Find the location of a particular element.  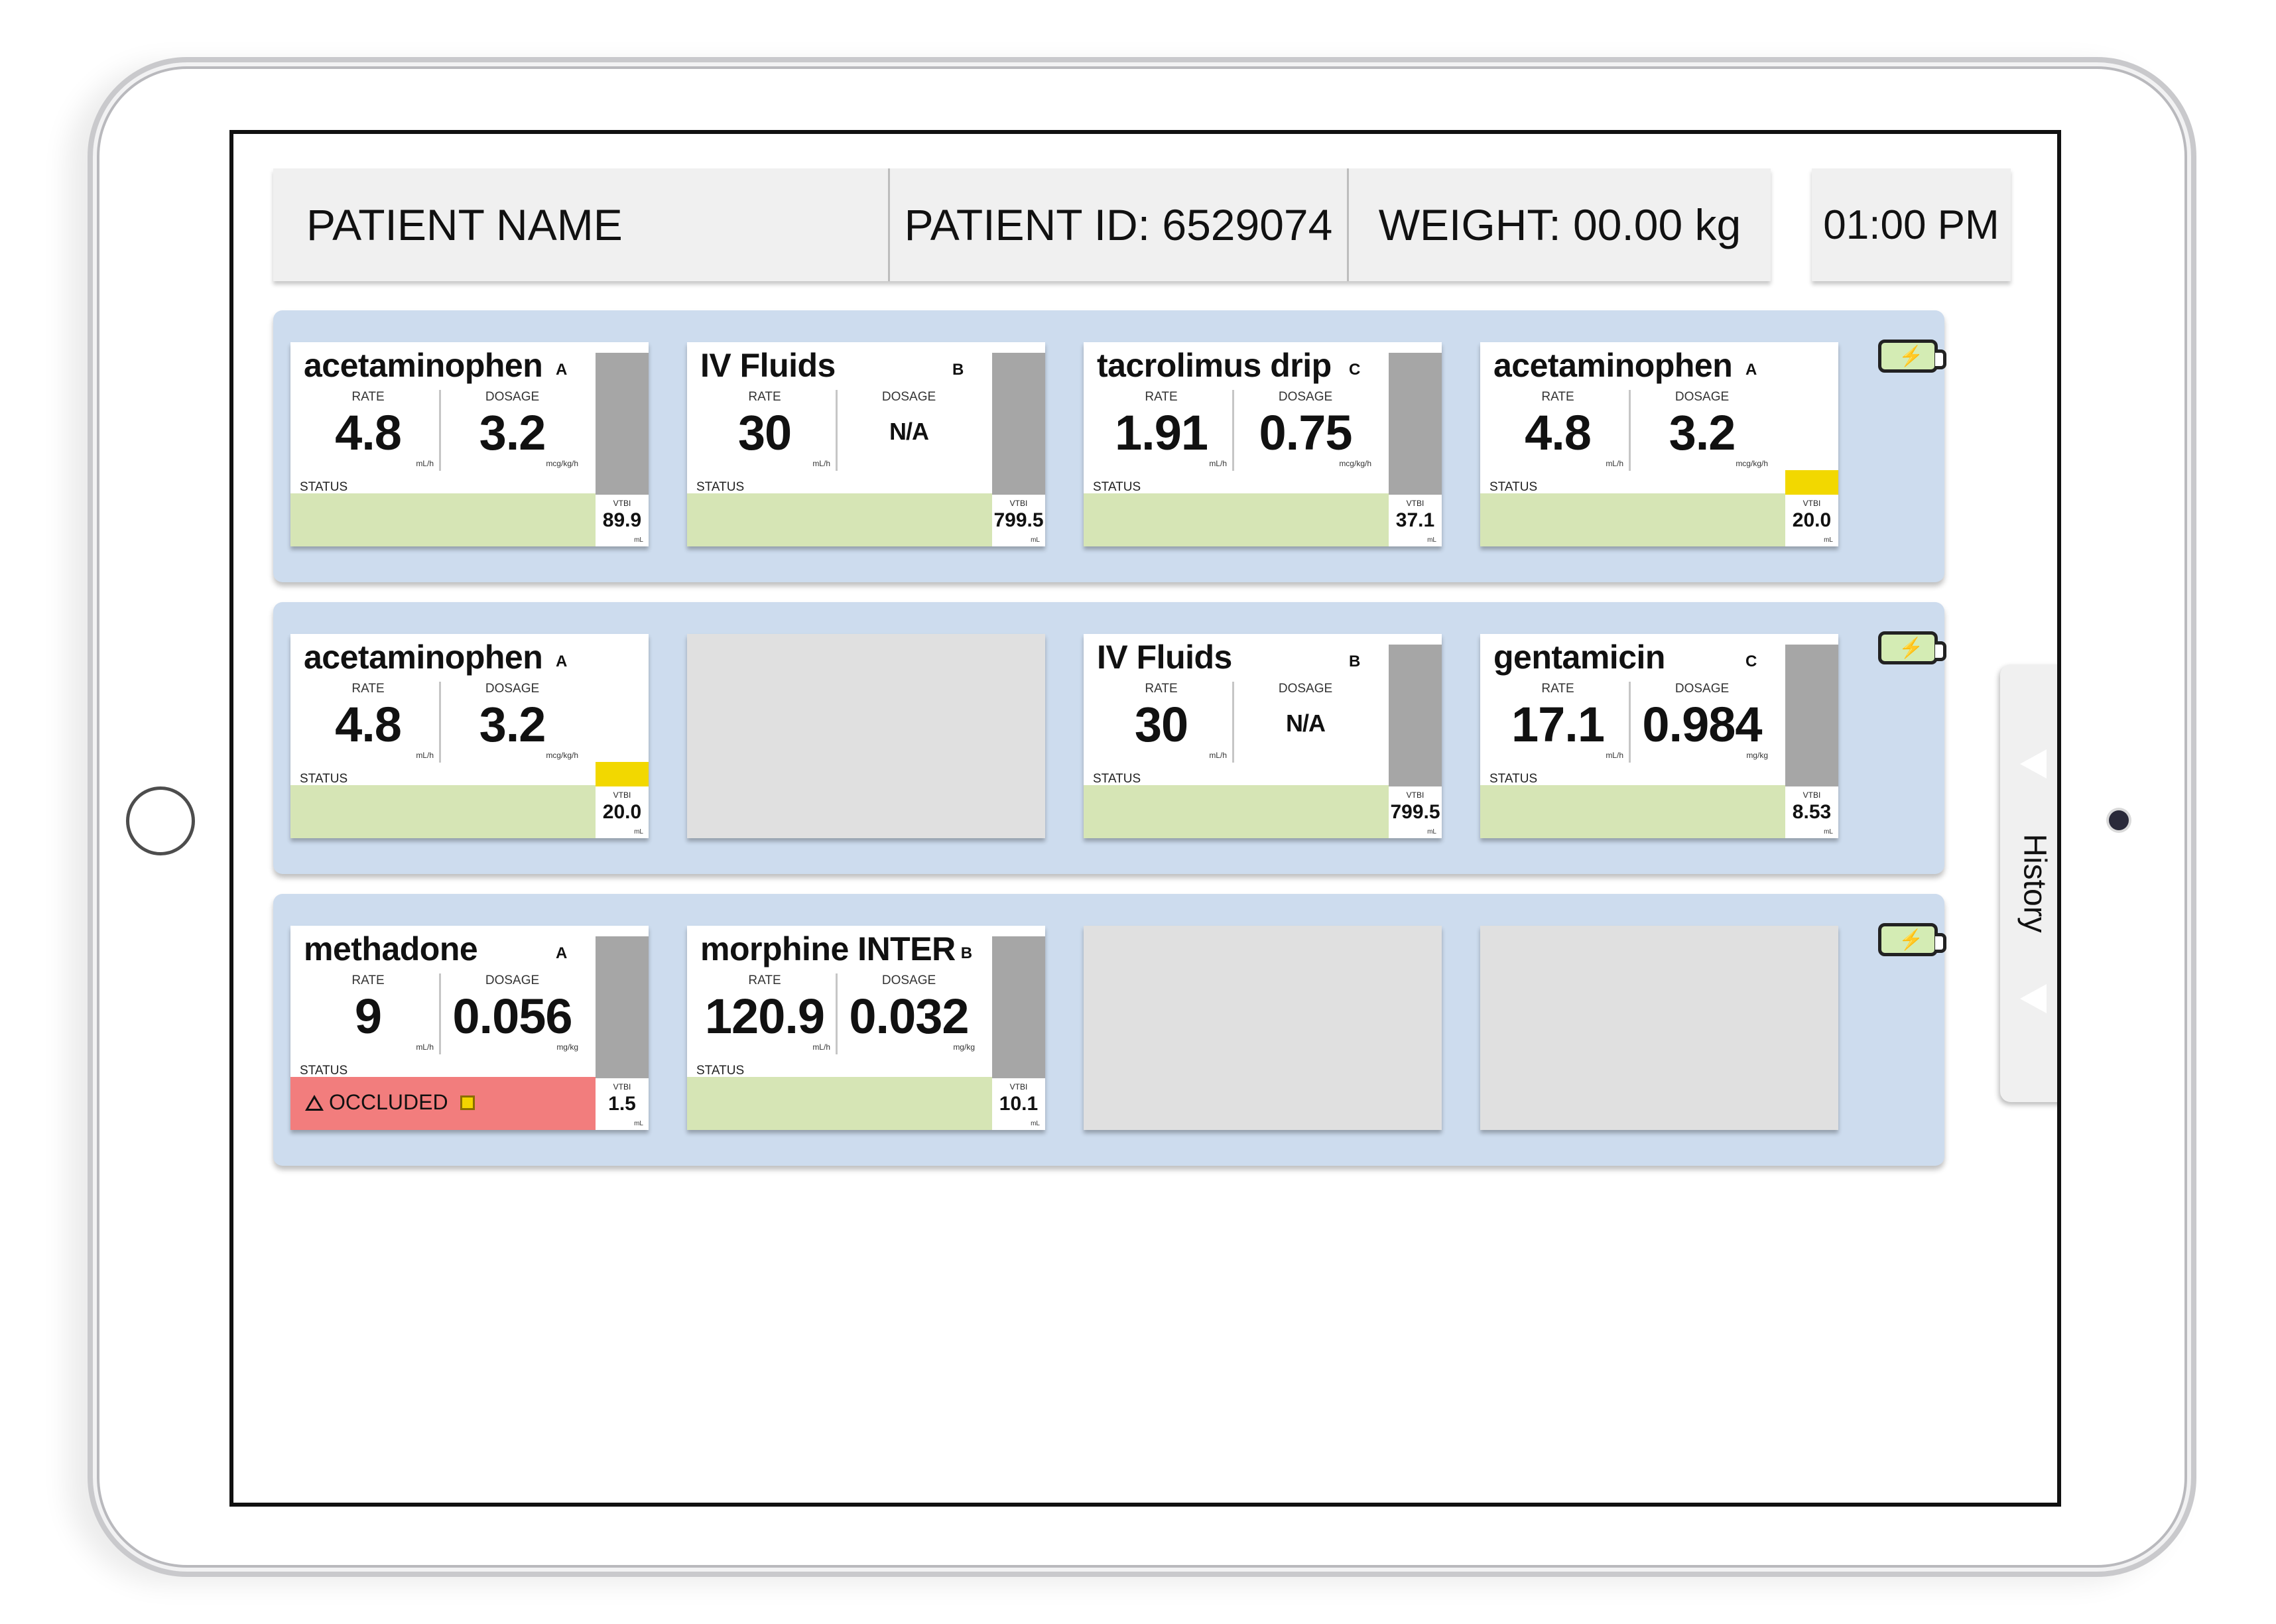

clock: 01:00 PM is located at coordinates (1911, 225).